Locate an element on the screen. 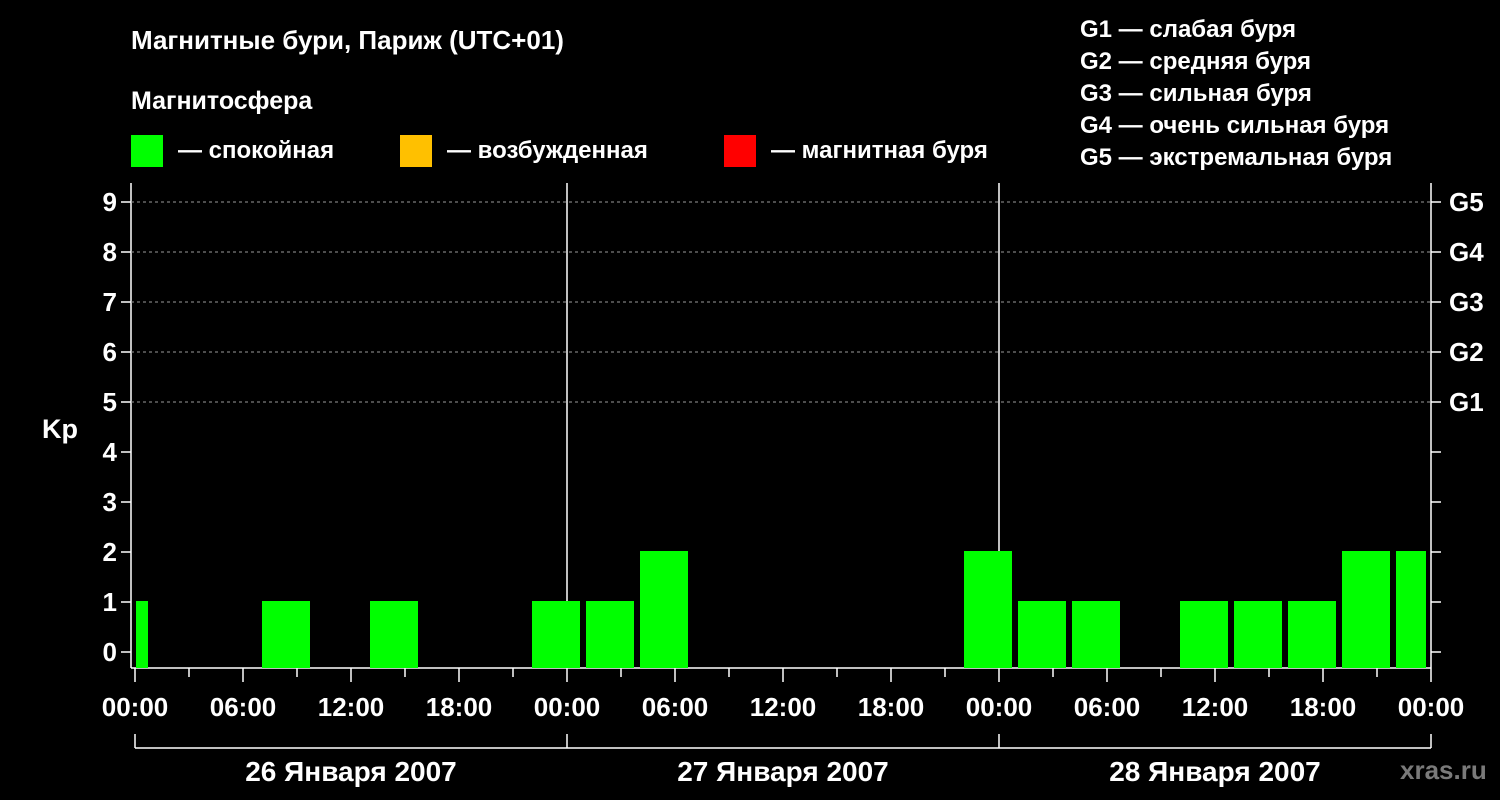  legend-label-disturbed: — возбужденная is located at coordinates (547, 150).